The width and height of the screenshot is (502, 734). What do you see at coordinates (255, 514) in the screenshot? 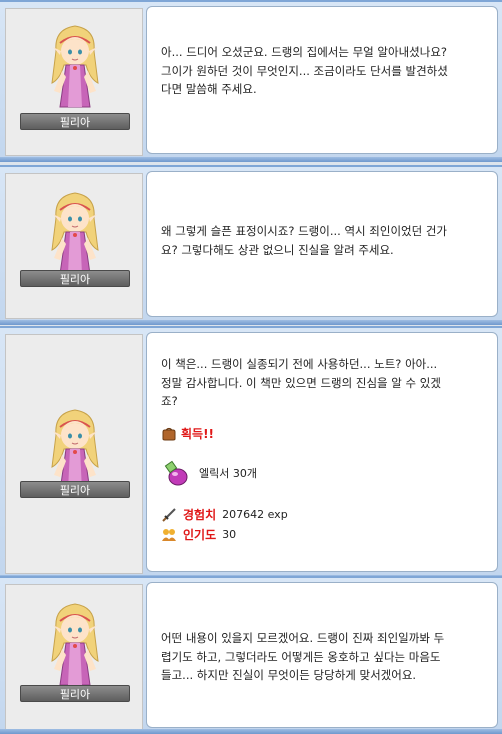
I see `exp-value: 207642 exp` at bounding box center [255, 514].